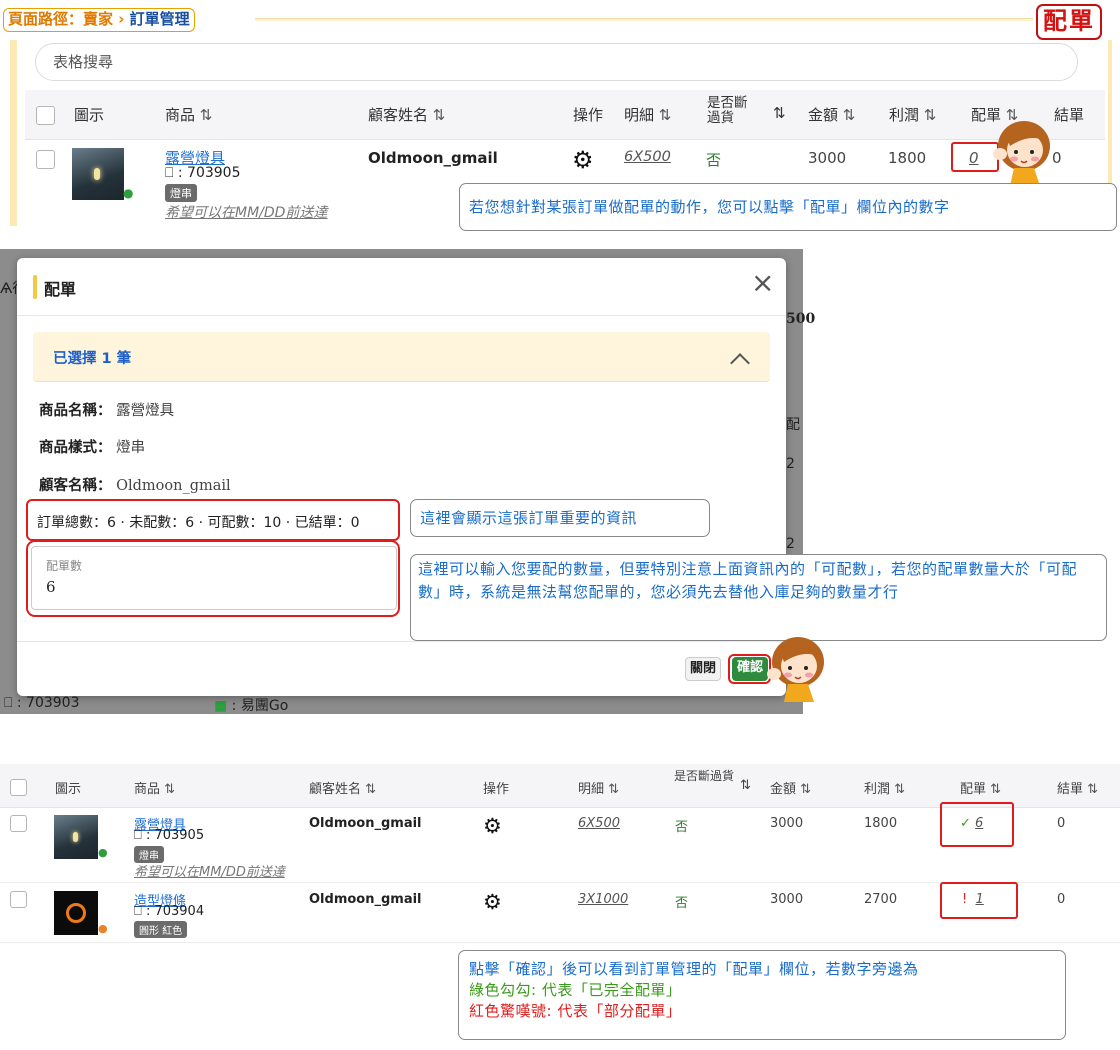  Describe the element at coordinates (603, 899) in the screenshot. I see `detail-link: 3X1000` at that location.